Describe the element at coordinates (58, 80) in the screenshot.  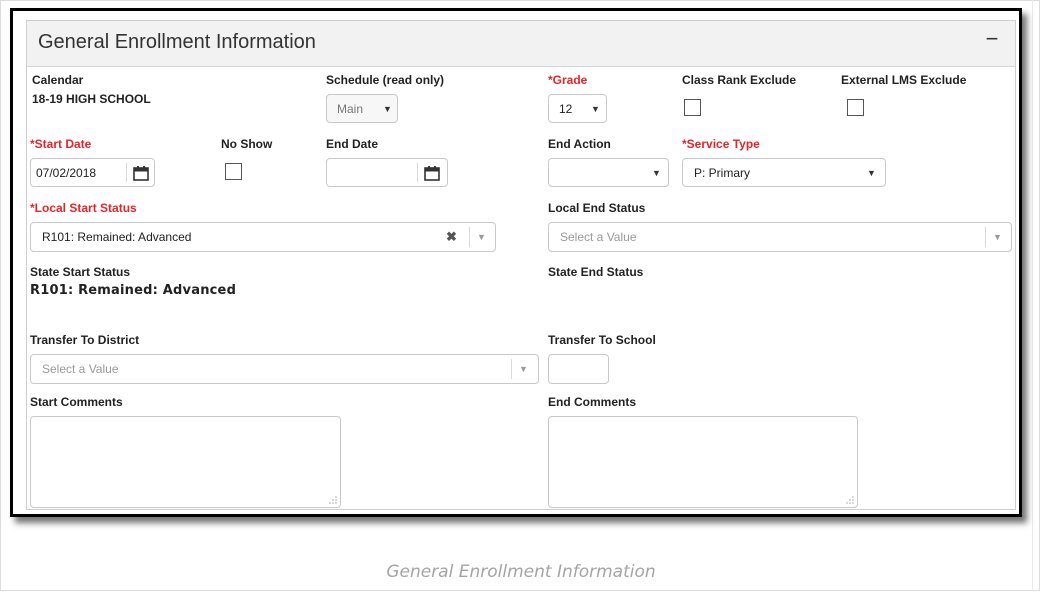
I see `calendar-label: Calendar` at that location.